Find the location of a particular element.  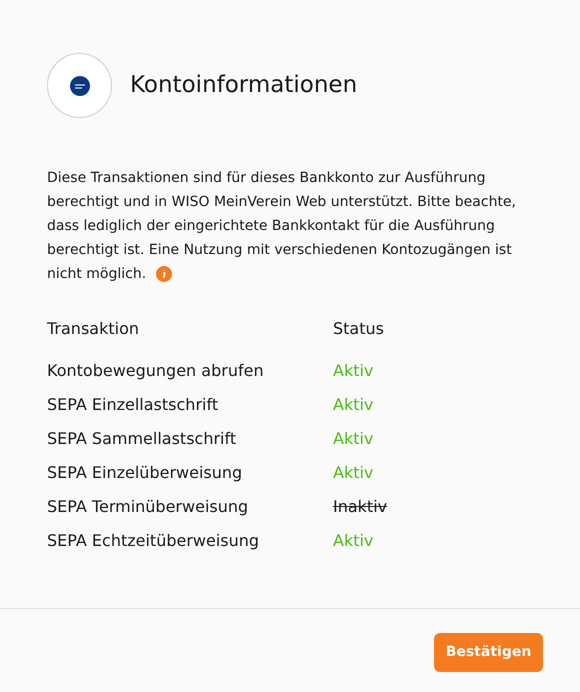

confirm-button: Bestätigen is located at coordinates (488, 652).